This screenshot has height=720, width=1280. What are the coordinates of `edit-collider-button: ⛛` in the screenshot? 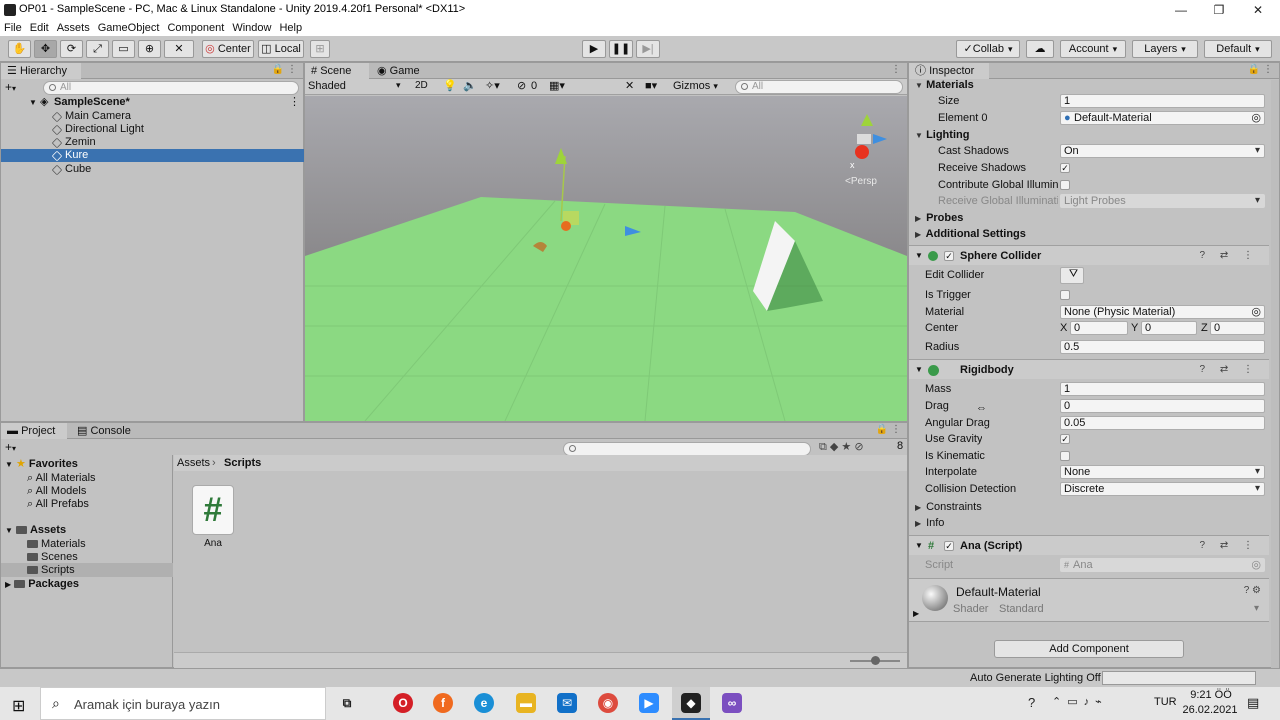 It's located at (1072, 275).